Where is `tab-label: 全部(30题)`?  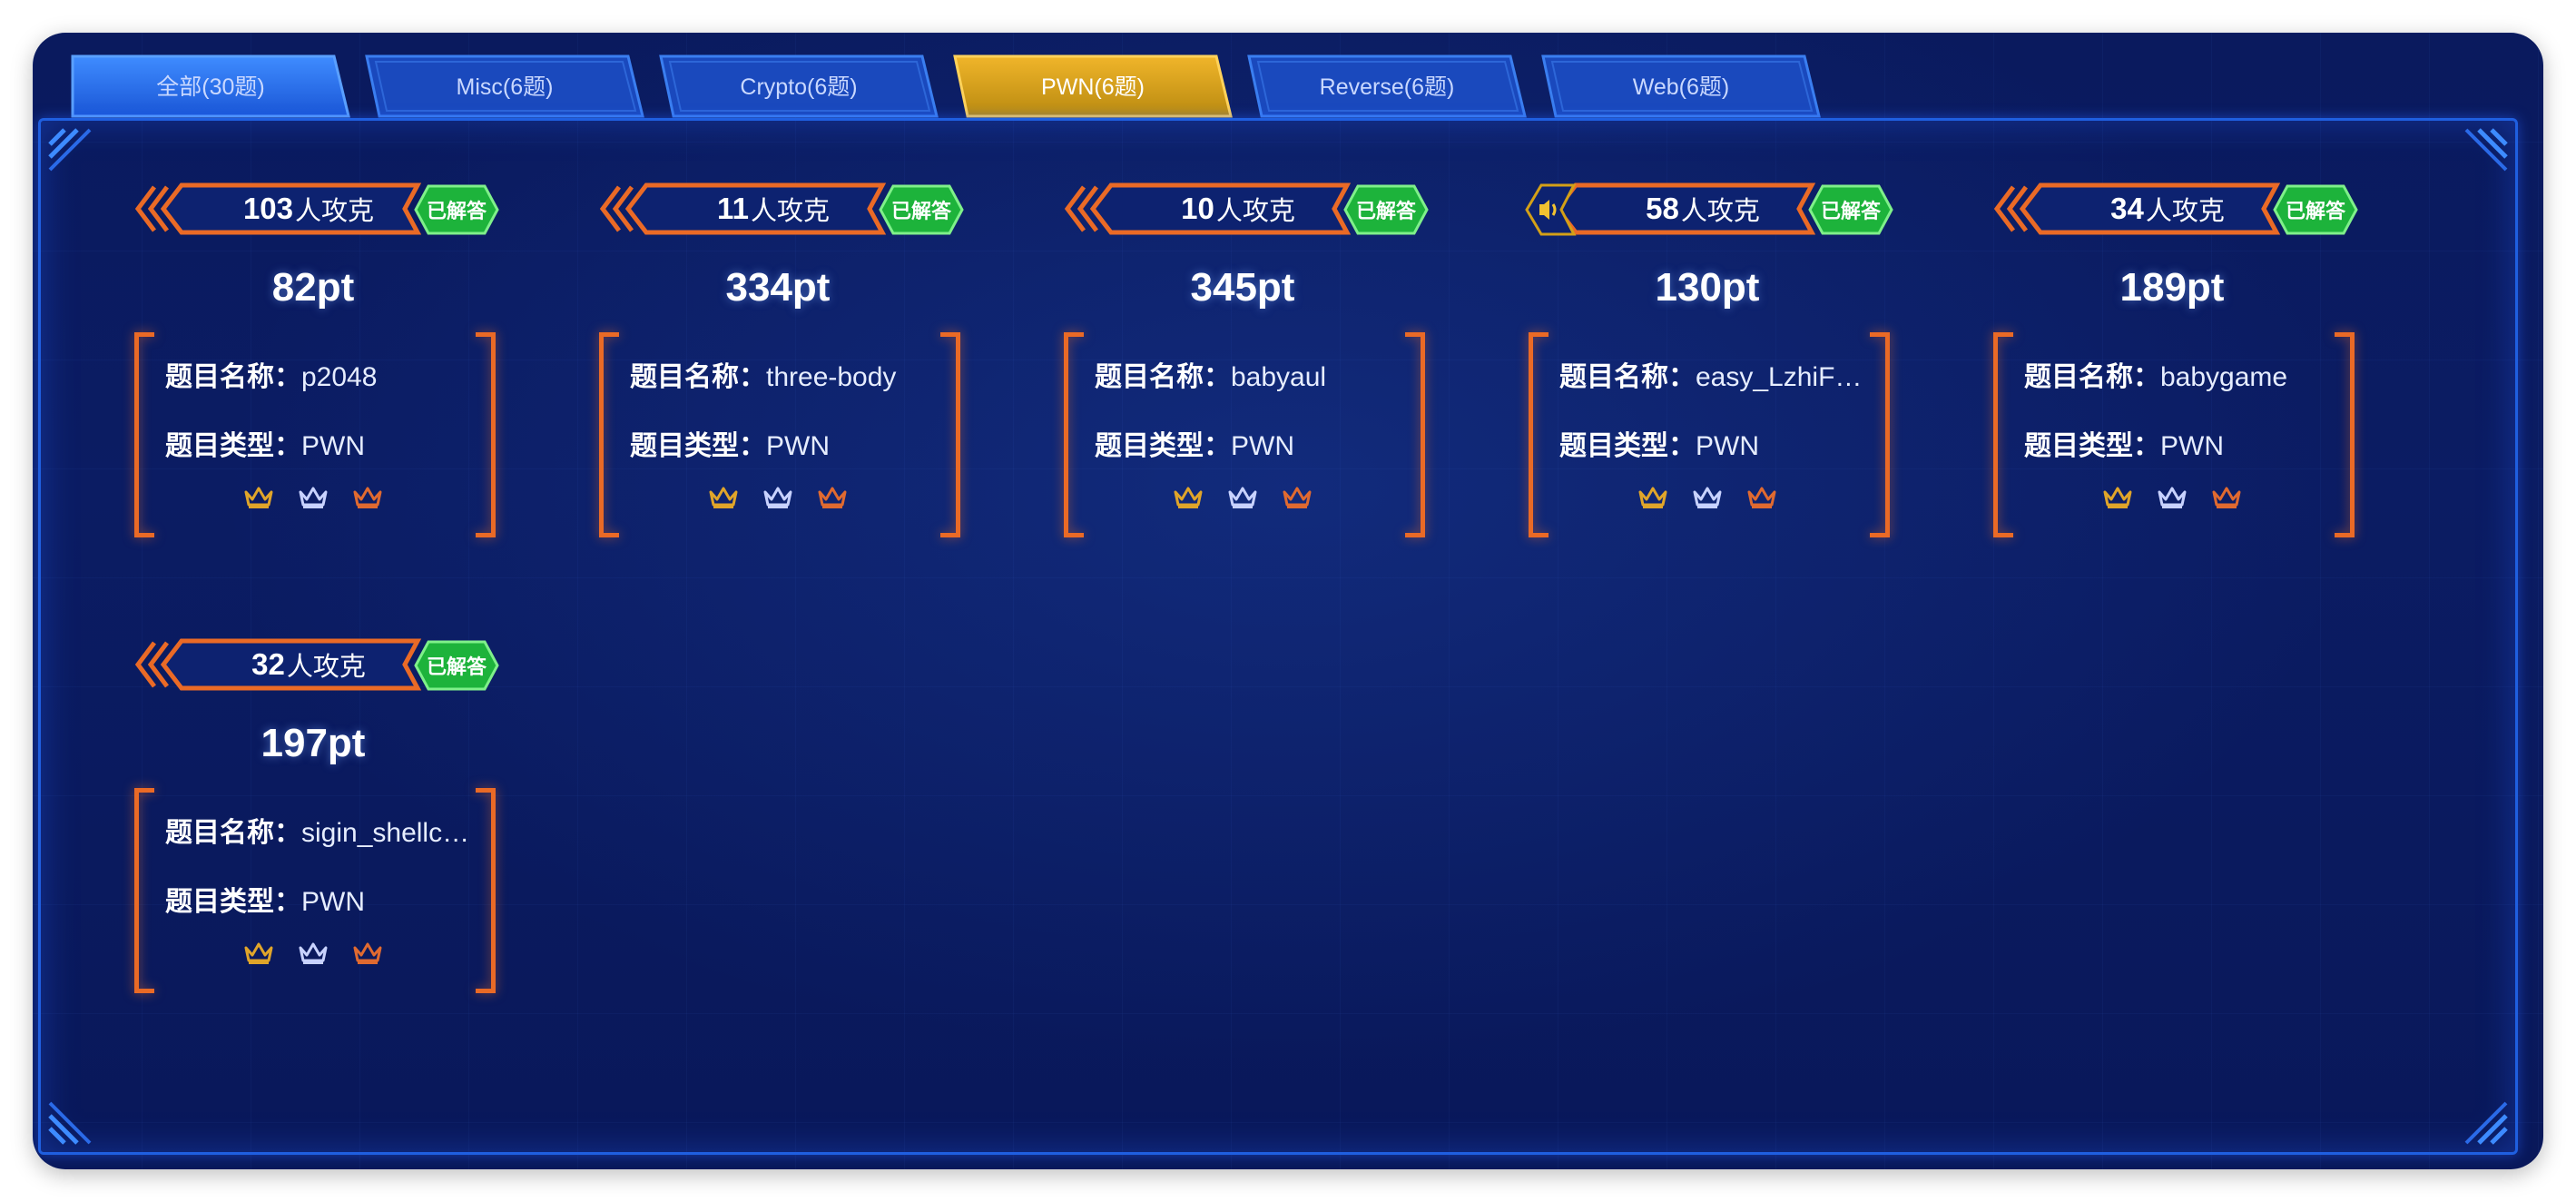 tab-label: 全部(30题) is located at coordinates (210, 87).